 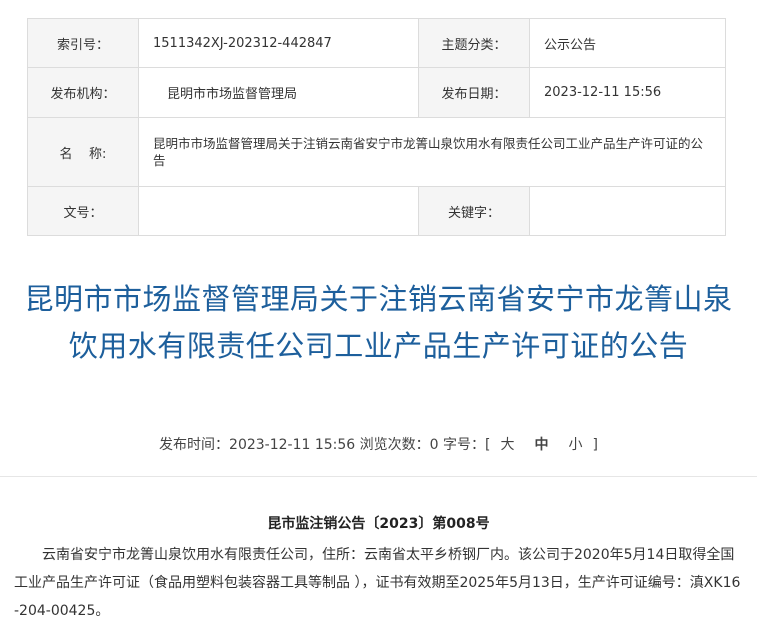 I want to click on font-size-label: 字号：[, so click(x=467, y=445).